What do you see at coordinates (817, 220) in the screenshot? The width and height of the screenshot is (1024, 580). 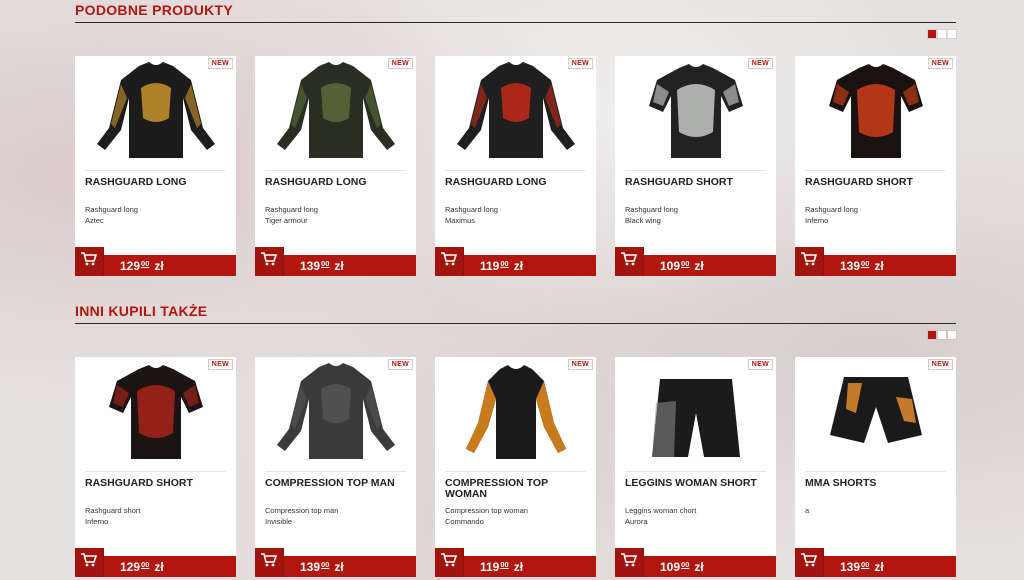 I see `product-variant: Inferno` at bounding box center [817, 220].